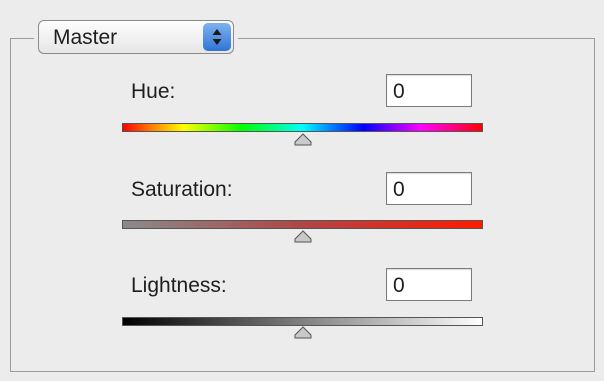 The image size is (604, 381). Describe the element at coordinates (303, 332) in the screenshot. I see `lightness-slider-thumb` at that location.